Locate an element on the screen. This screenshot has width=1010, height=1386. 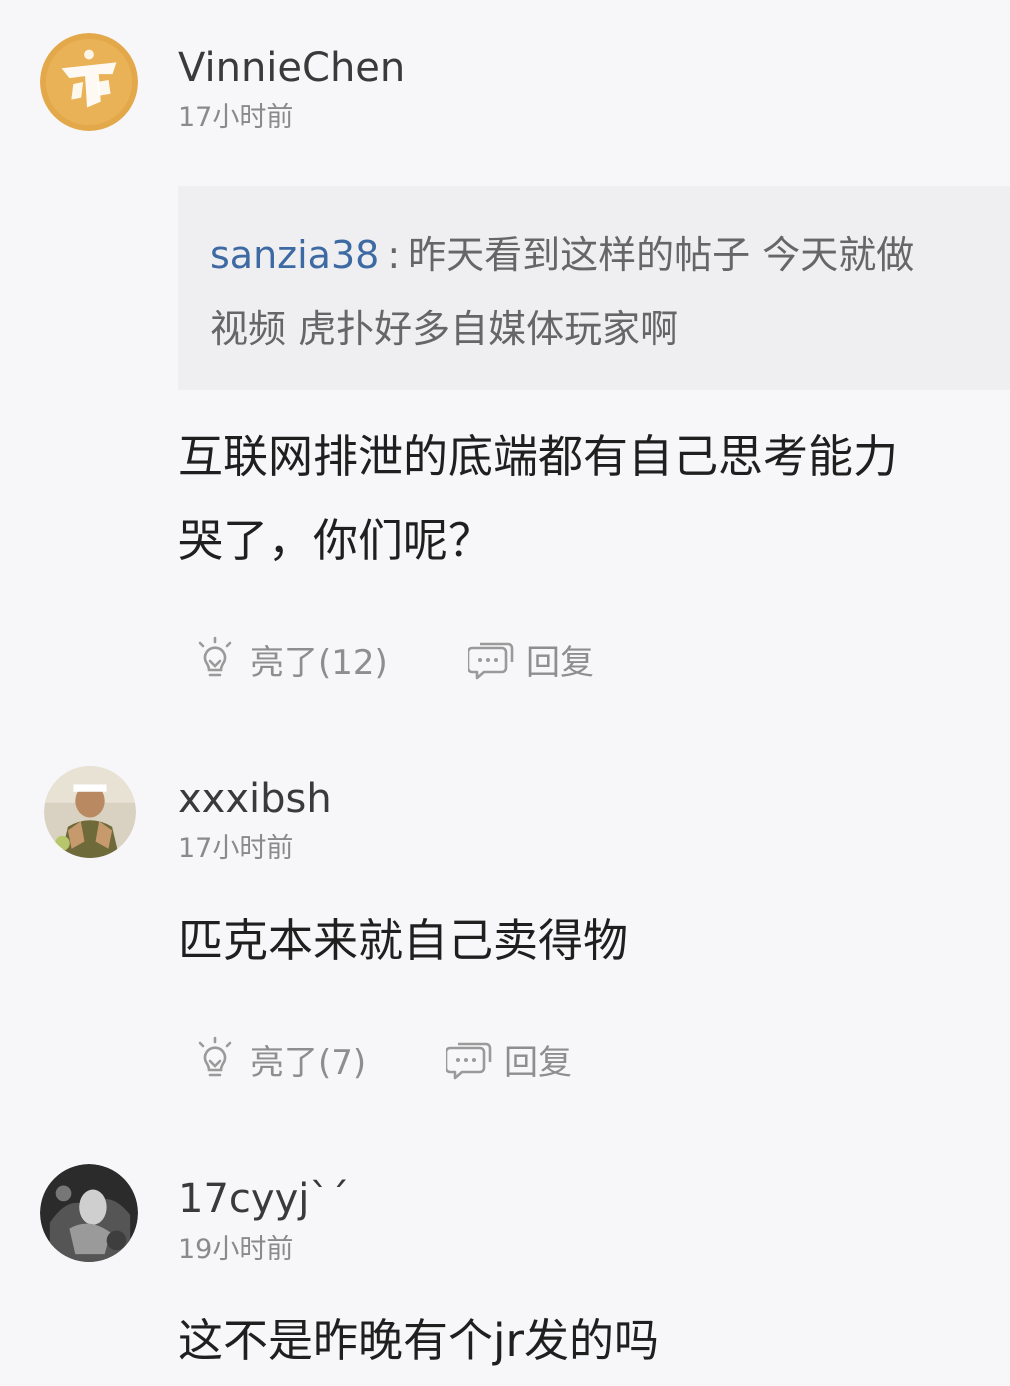
dark-photo-avatar-icon is located at coordinates (89, 1213).